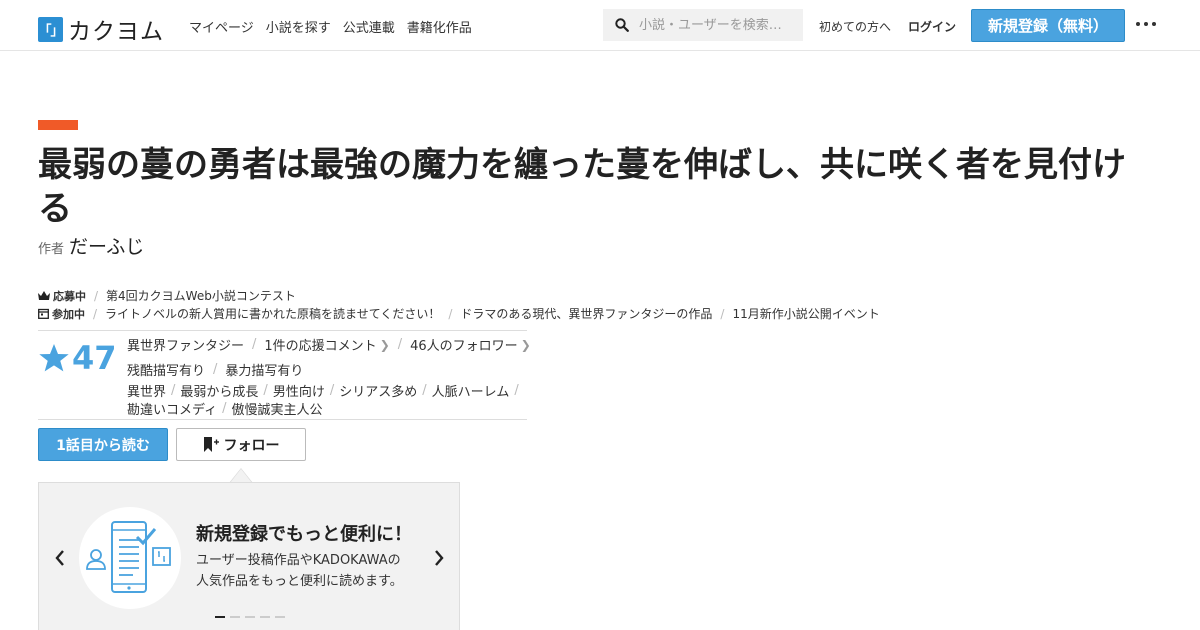 The width and height of the screenshot is (1200, 630). I want to click on promo-pointer, so click(241, 475).